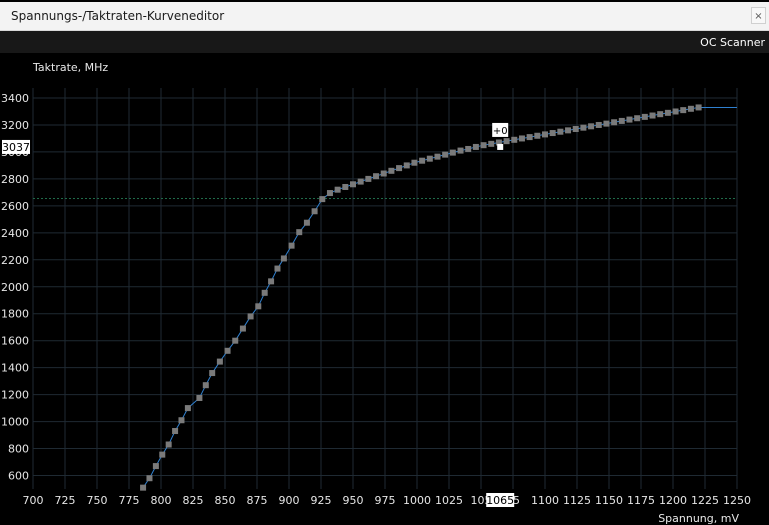 The height and width of the screenshot is (525, 769). What do you see at coordinates (15, 179) in the screenshot?
I see `y-tick-label: 2800` at bounding box center [15, 179].